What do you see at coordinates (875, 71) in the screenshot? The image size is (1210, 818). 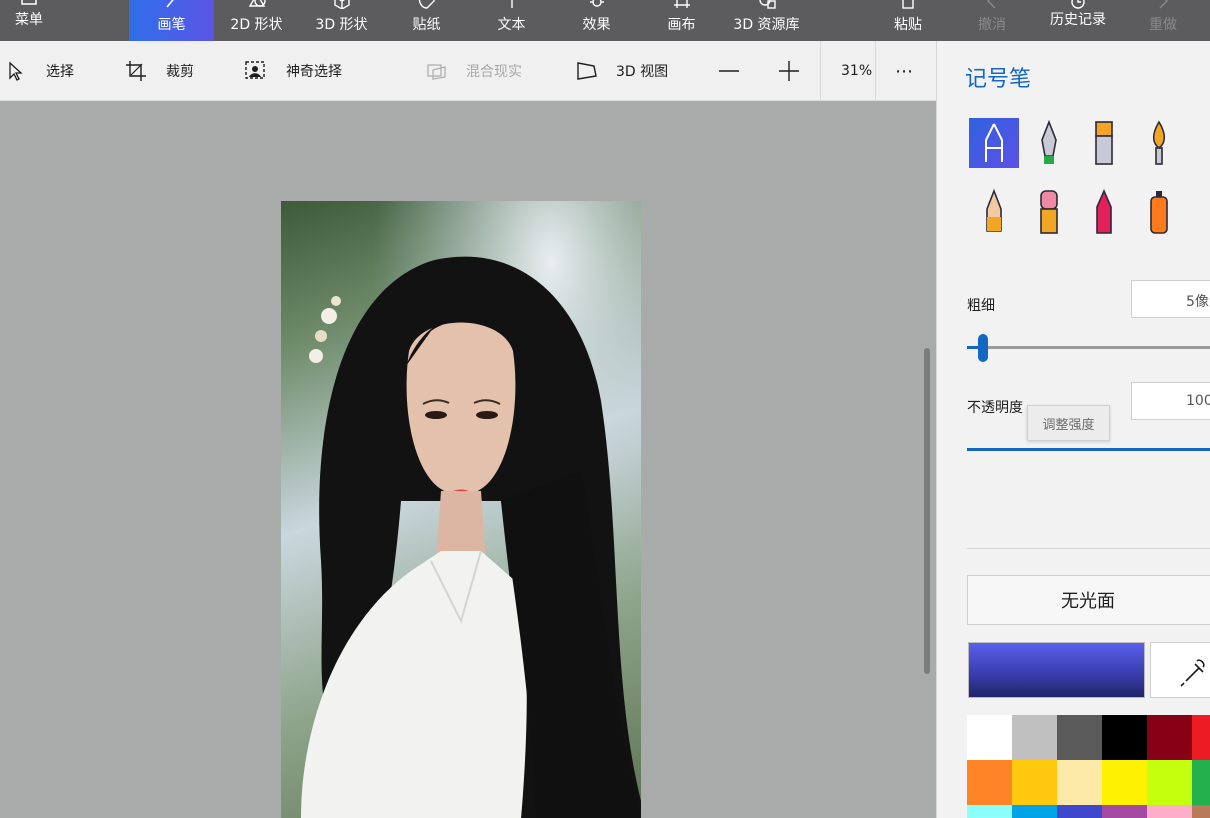 I see `toolbar-divider` at bounding box center [875, 71].